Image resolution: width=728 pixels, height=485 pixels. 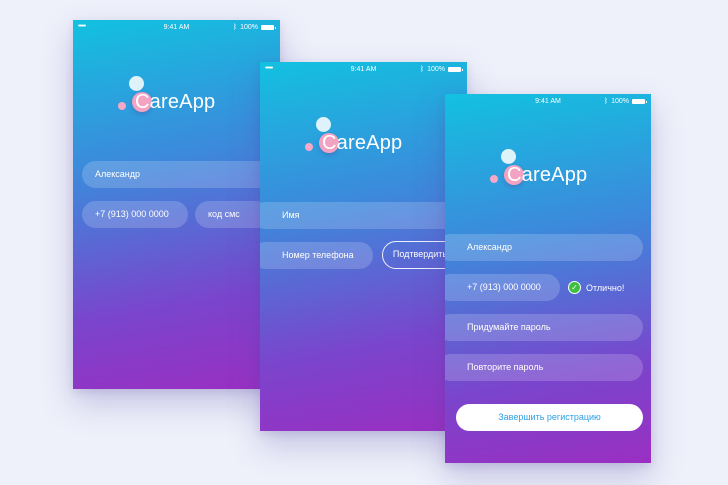 I want to click on check-circle-icon: ✓, so click(x=574, y=287).